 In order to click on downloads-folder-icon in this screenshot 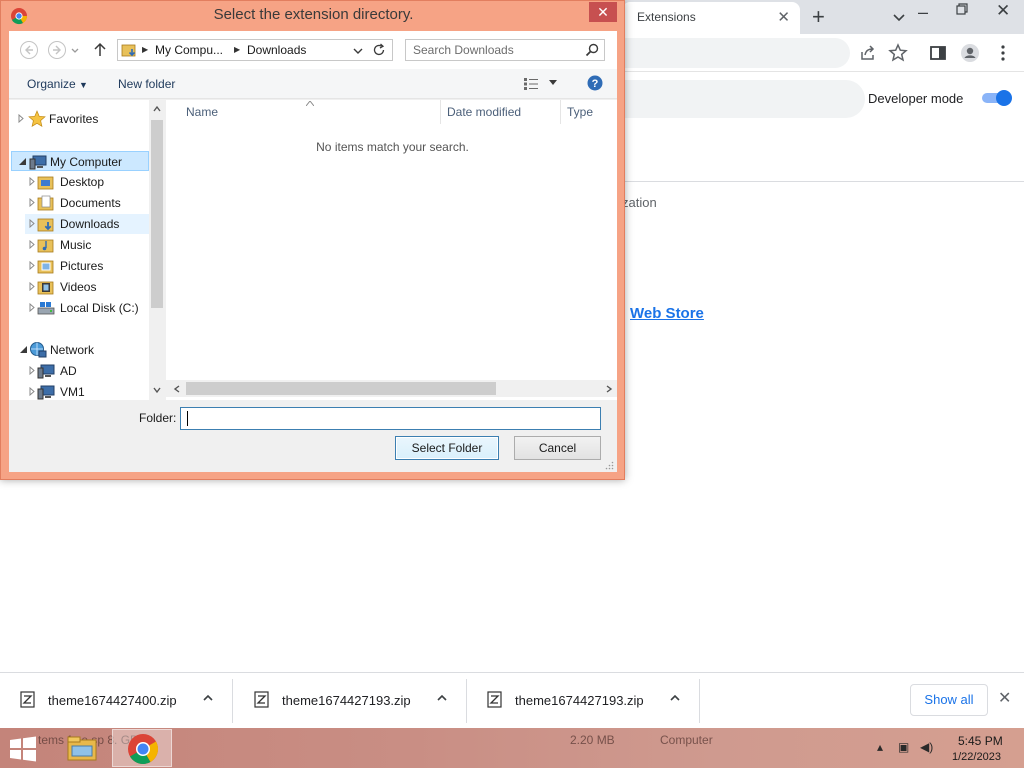, I will do `click(128, 50)`.